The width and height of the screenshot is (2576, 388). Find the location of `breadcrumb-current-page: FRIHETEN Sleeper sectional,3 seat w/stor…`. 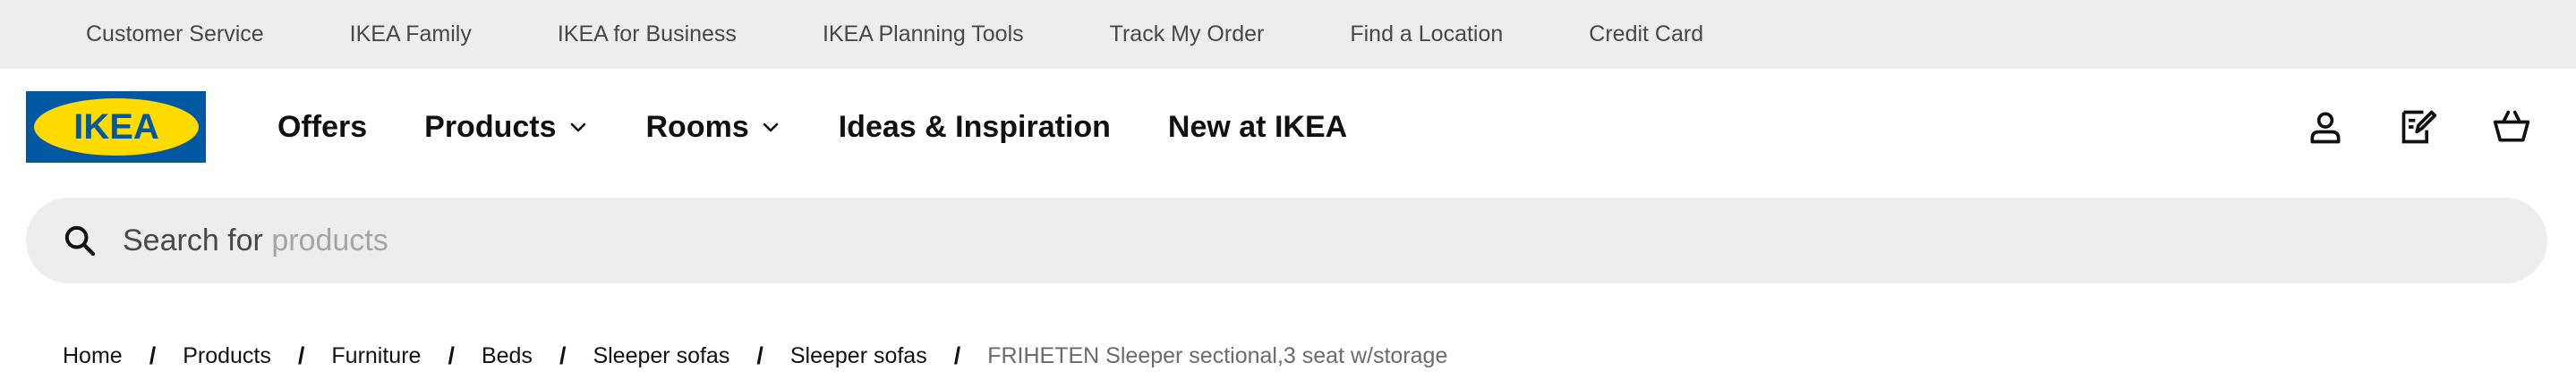

breadcrumb-current-page: FRIHETEN Sleeper sectional,3 seat w/stor… is located at coordinates (1217, 355).